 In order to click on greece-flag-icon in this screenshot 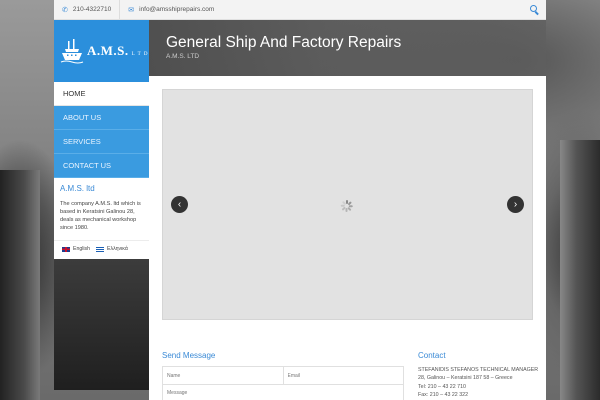, I will do `click(100, 249)`.